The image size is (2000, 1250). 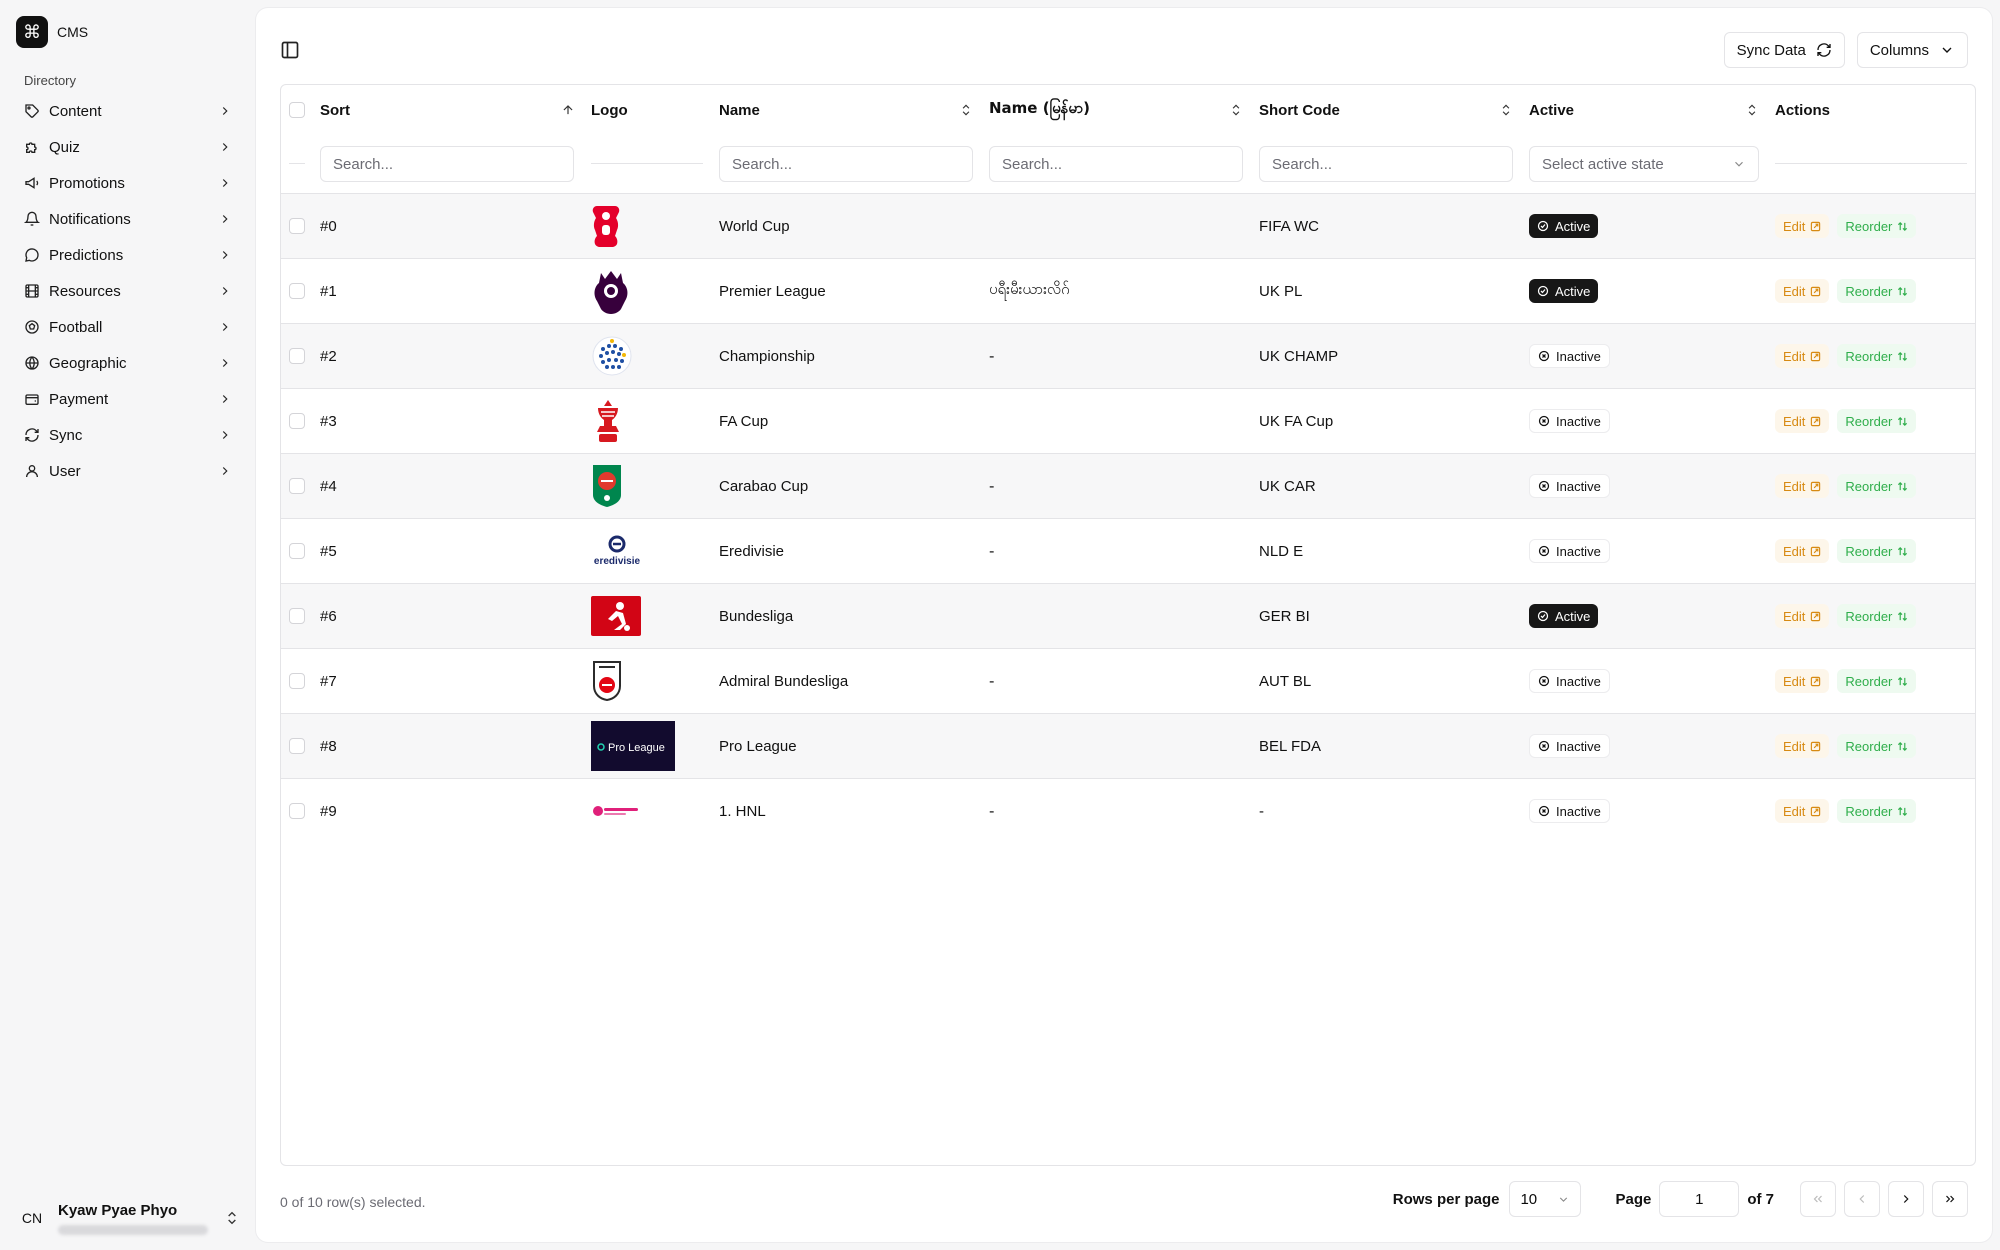 I want to click on sync-data-button: Sync Data, so click(x=1784, y=50).